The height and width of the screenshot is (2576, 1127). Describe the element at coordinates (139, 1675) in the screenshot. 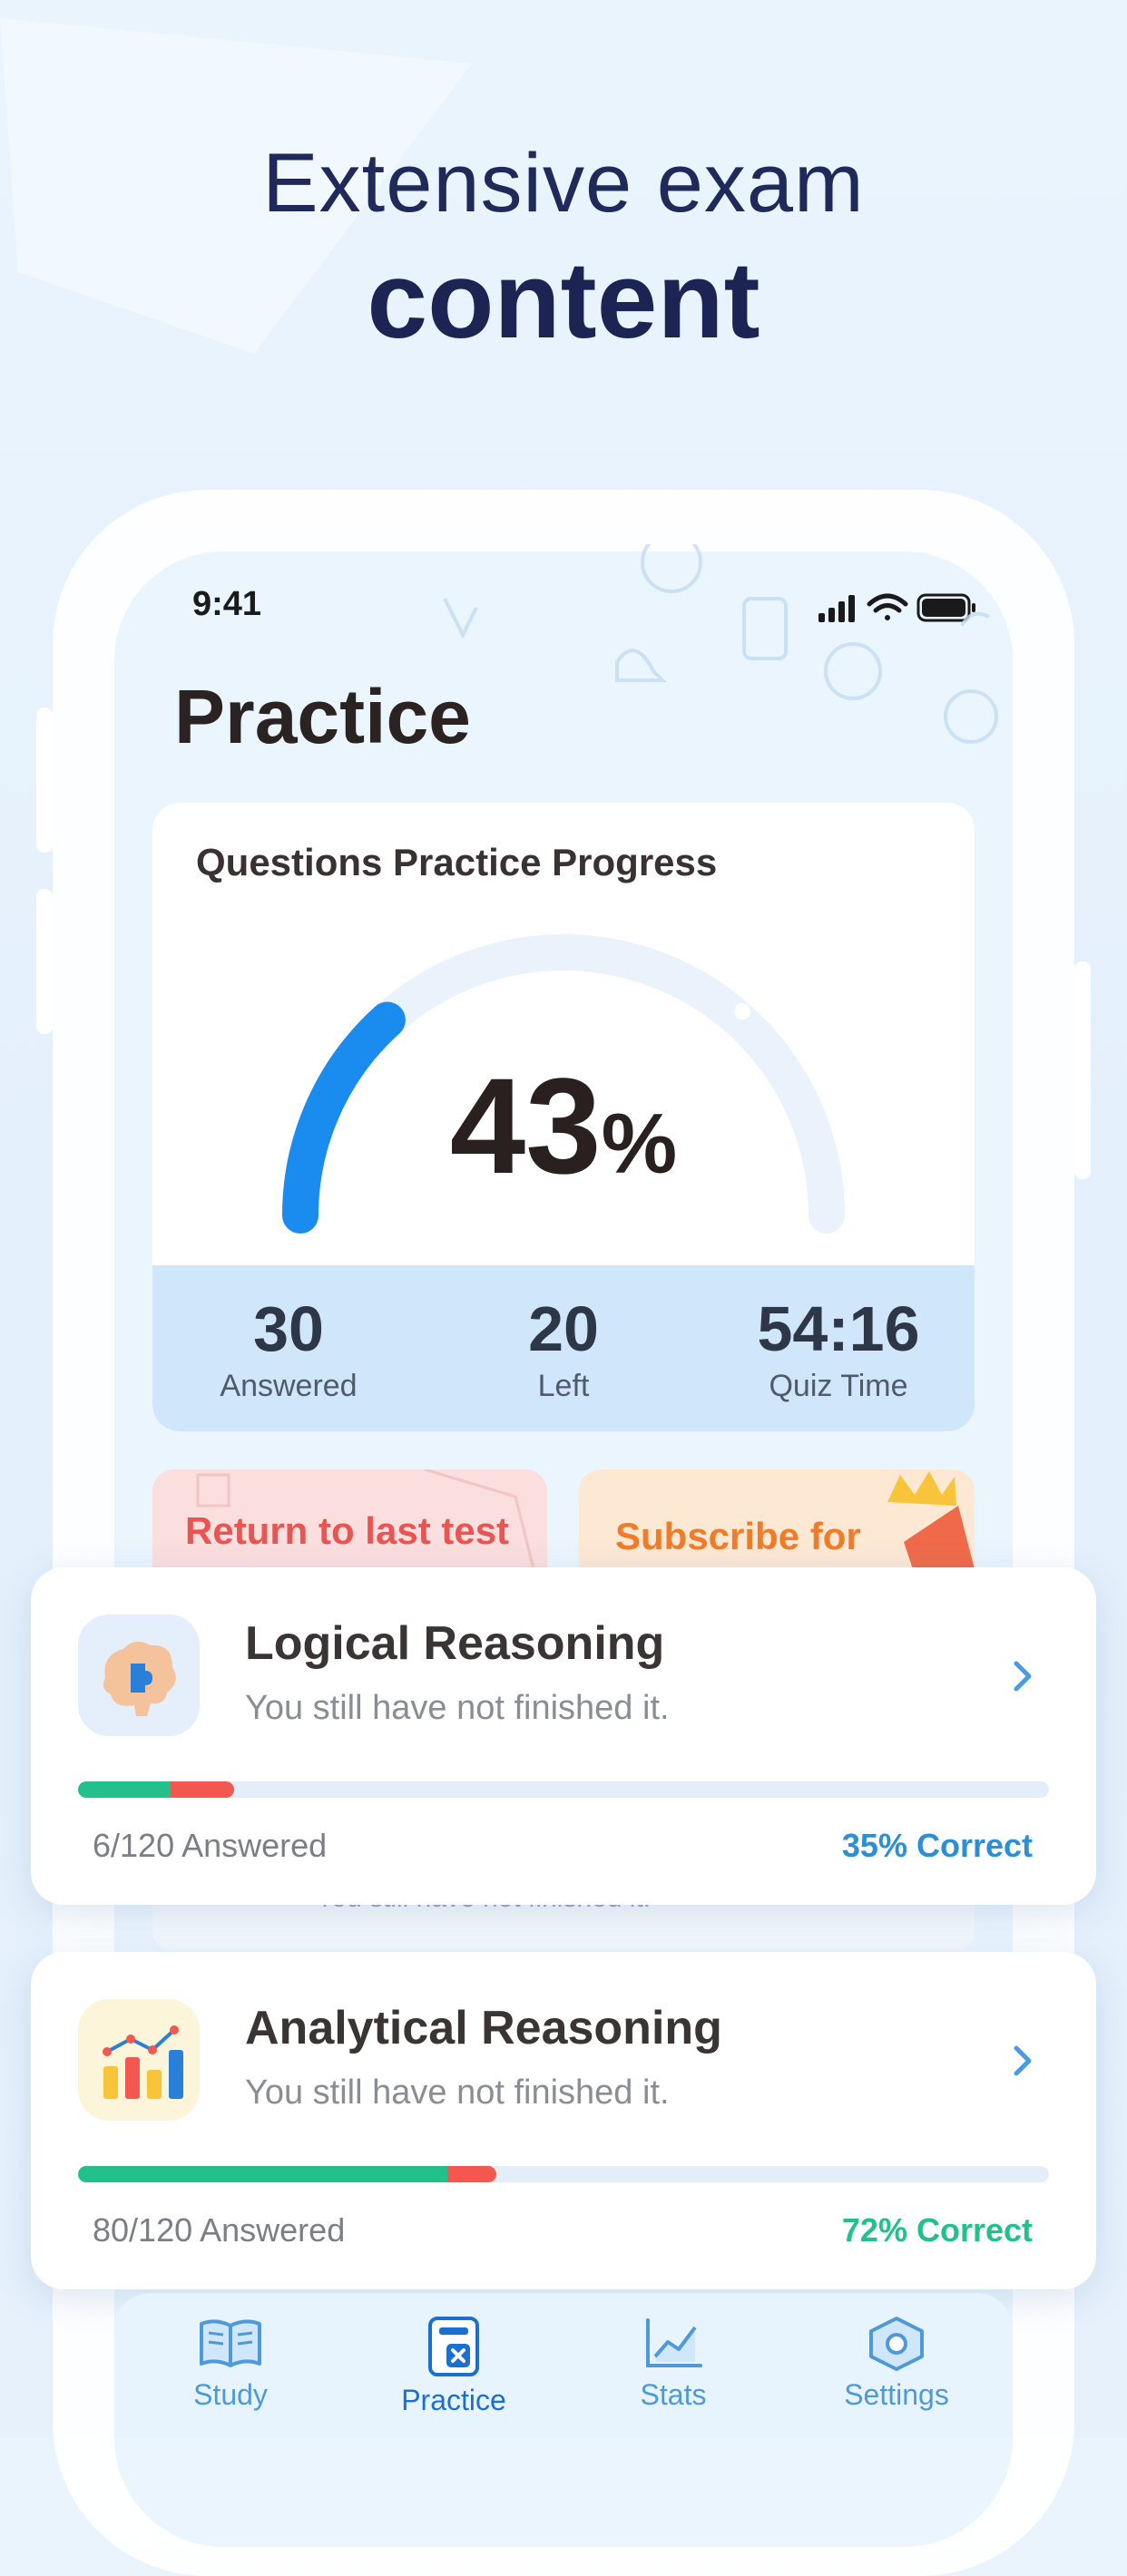

I see `brain-puzzle-icon` at that location.